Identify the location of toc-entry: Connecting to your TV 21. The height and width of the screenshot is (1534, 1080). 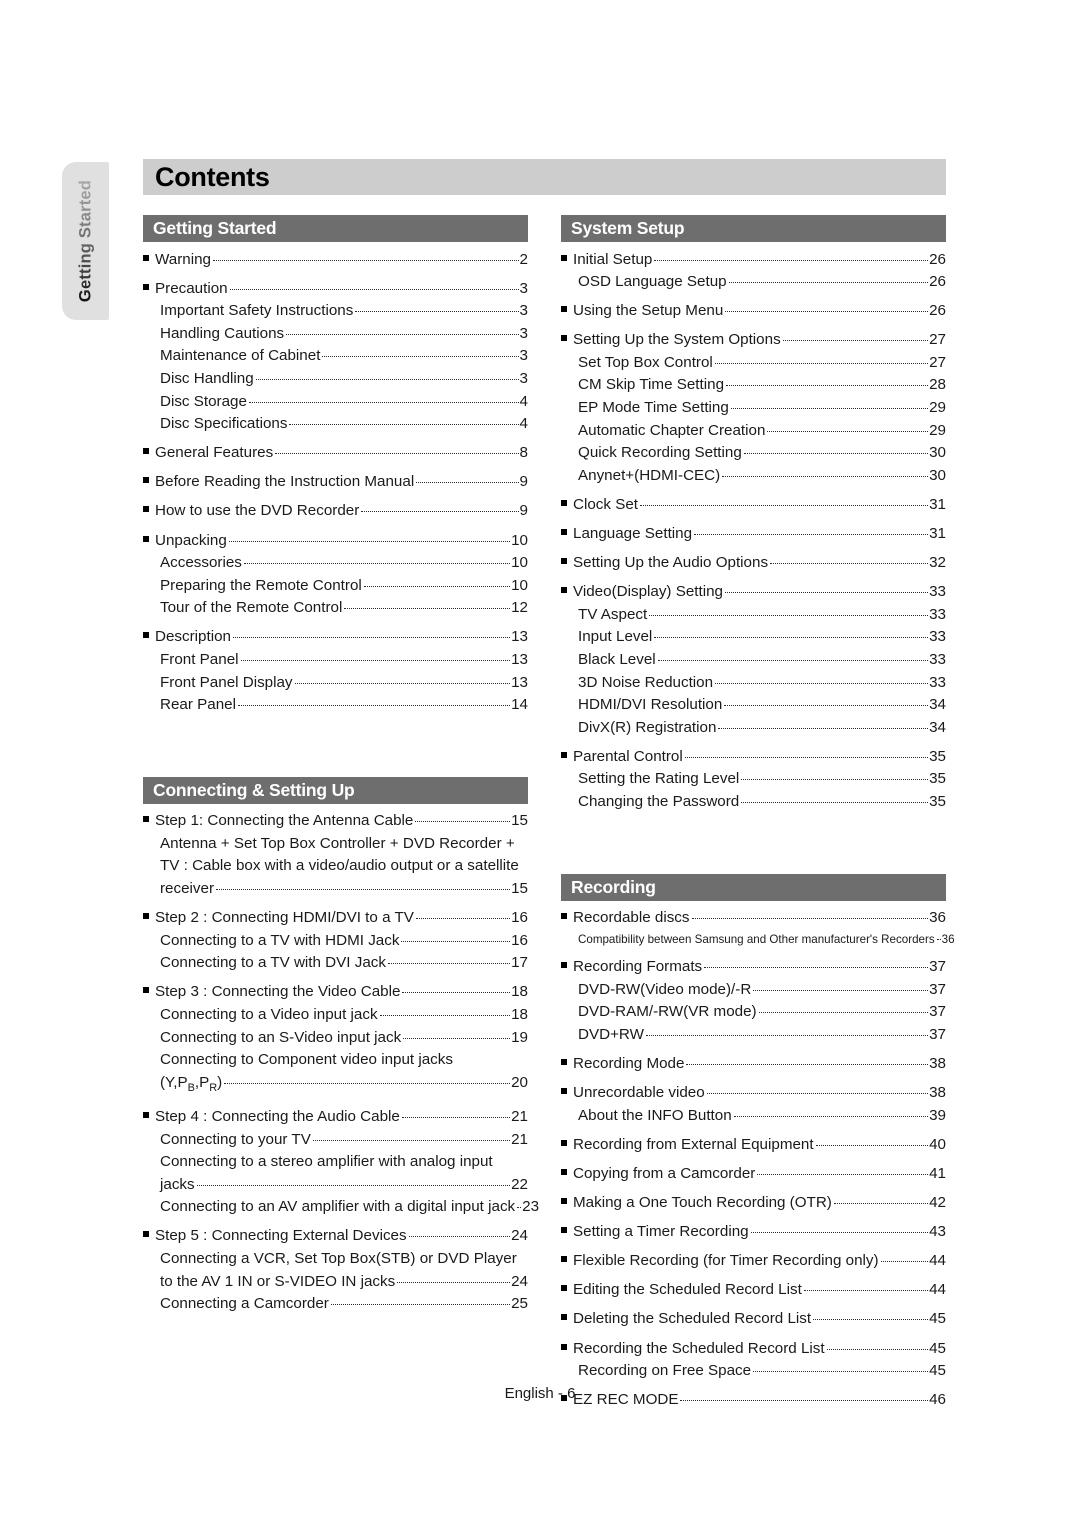
(335, 1140).